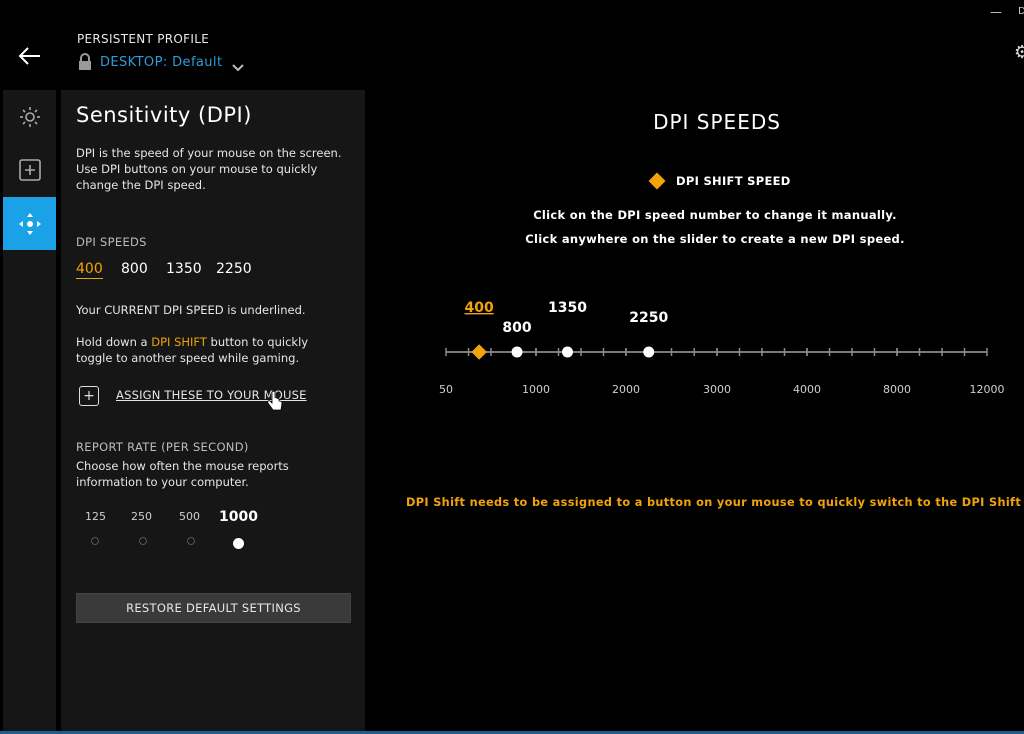 Image resolution: width=1024 pixels, height=734 pixels. I want to click on dpi-speed-value: 1350, so click(184, 269).